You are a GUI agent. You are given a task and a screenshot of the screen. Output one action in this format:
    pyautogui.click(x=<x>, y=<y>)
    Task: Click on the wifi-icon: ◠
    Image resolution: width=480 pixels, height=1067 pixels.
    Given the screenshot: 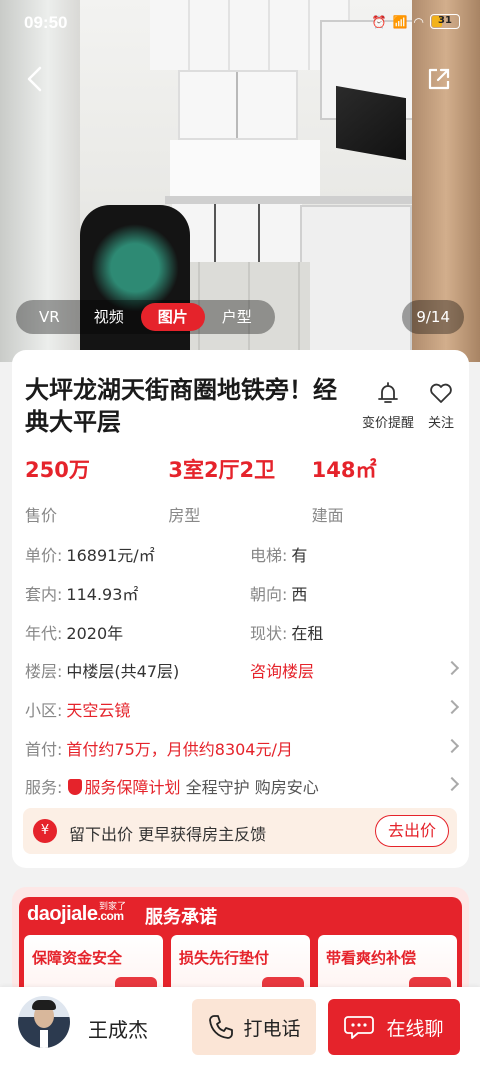 What is the action you would take?
    pyautogui.click(x=418, y=21)
    